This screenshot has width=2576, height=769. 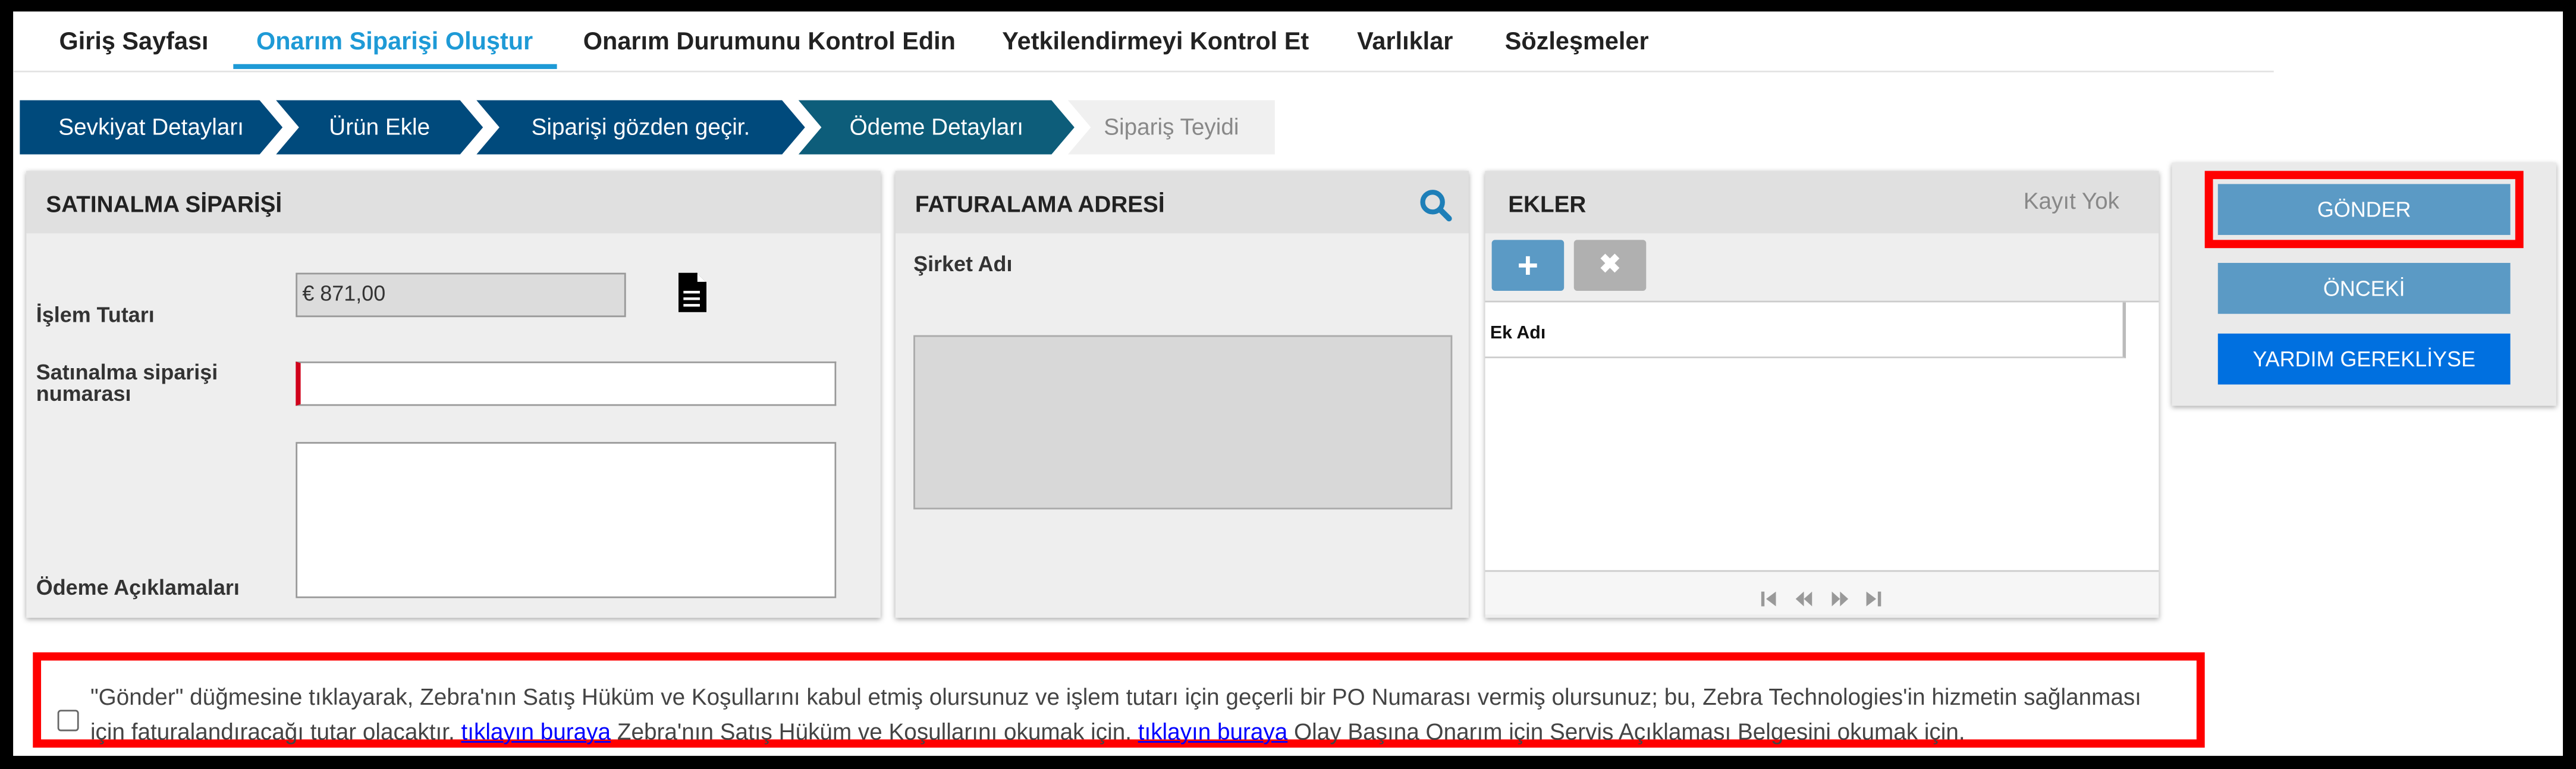 What do you see at coordinates (395, 67) in the screenshot?
I see `active-tab-indicator` at bounding box center [395, 67].